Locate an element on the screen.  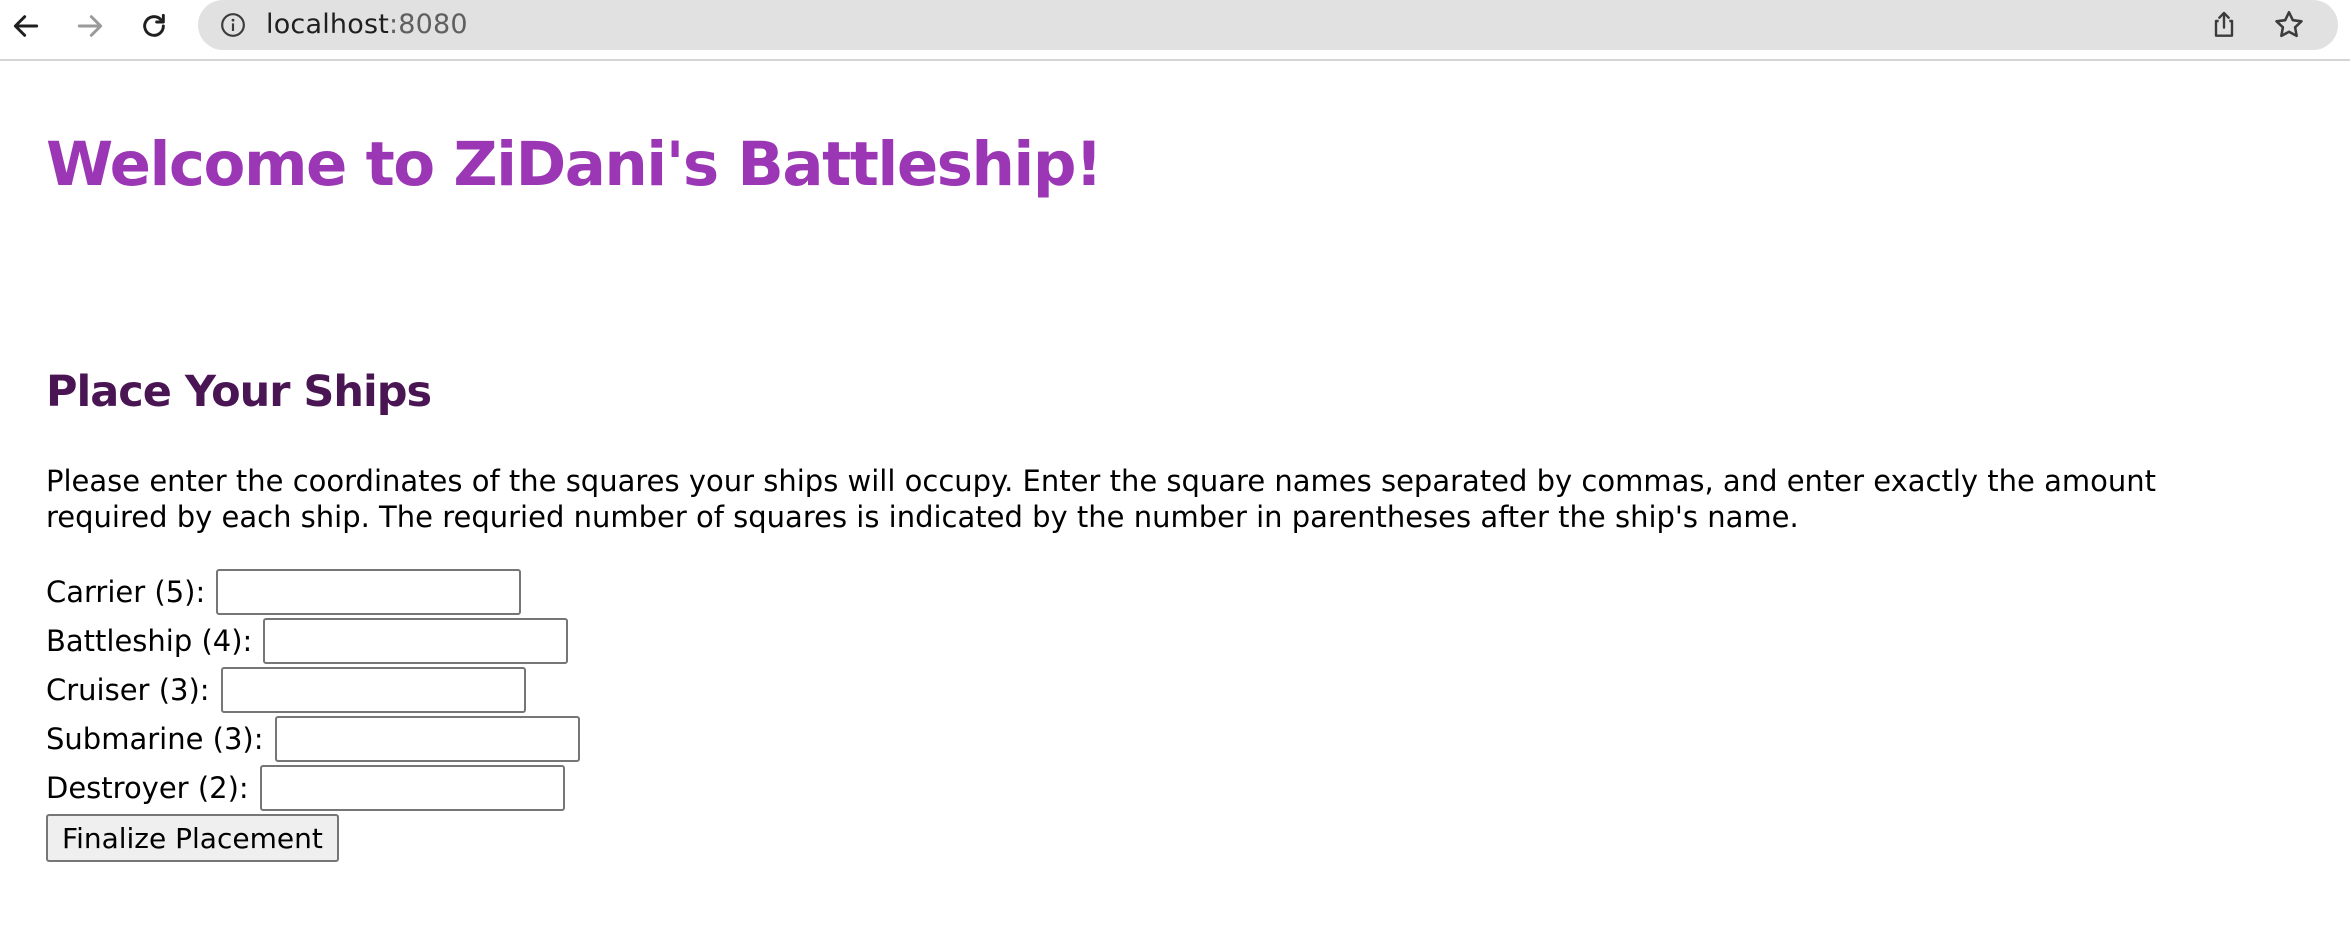
info-icon is located at coordinates (233, 25).